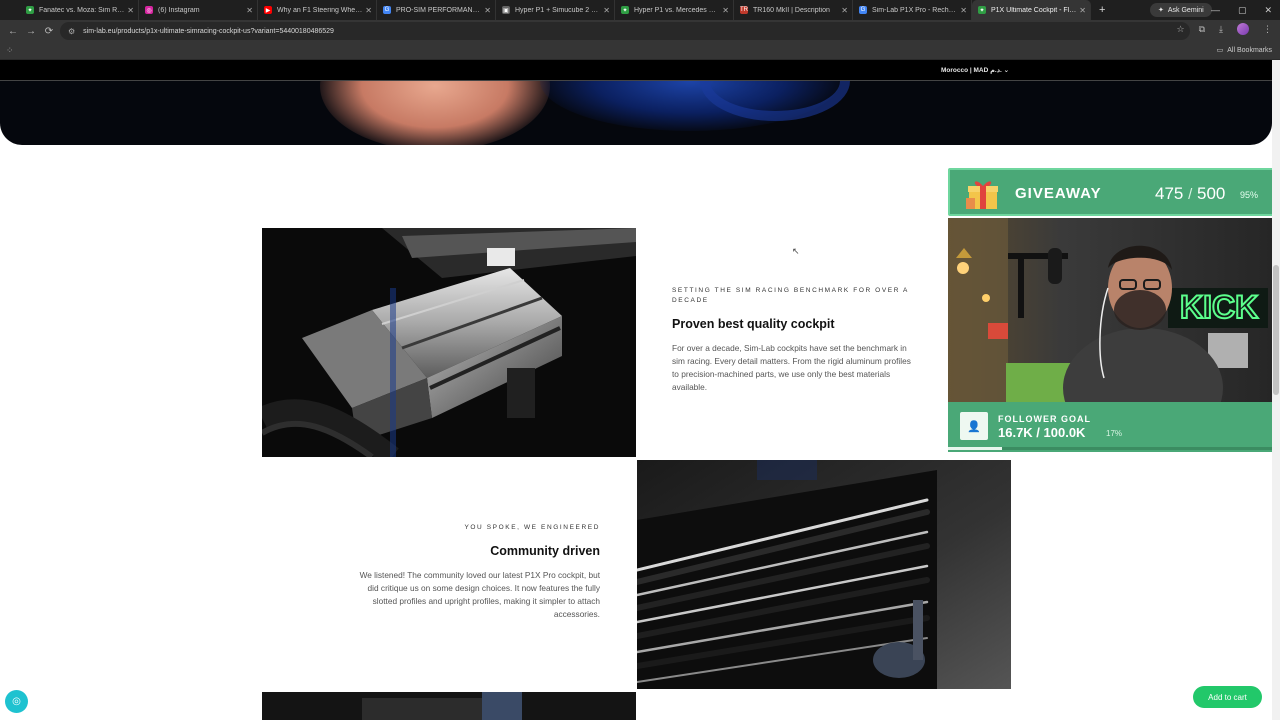 The image size is (1280, 720). What do you see at coordinates (1268, 10) in the screenshot?
I see `close-window-icon: ✕` at bounding box center [1268, 10].